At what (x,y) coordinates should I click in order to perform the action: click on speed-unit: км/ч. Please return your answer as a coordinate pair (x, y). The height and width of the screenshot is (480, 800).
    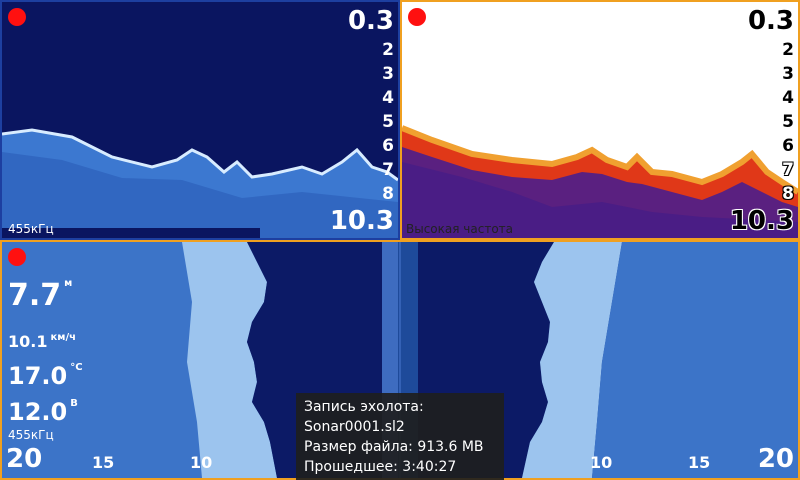
    Looking at the image, I should click on (63, 337).